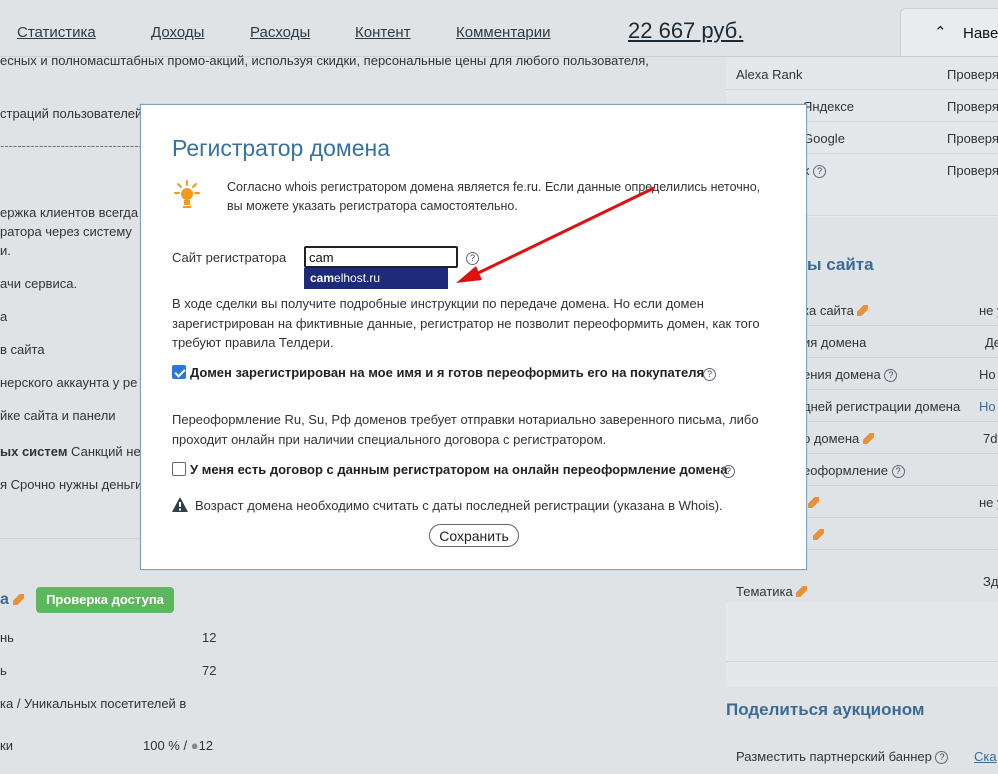  I want to click on check-access-button: Проверка доступа, so click(105, 600).